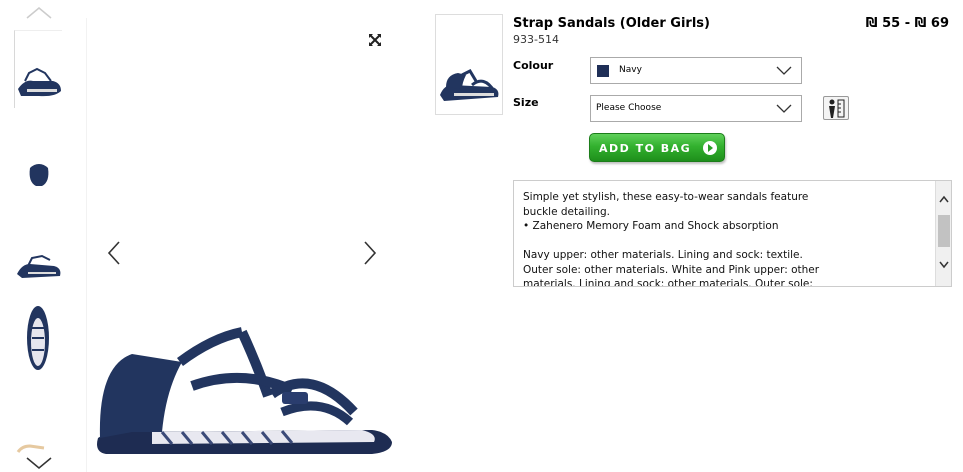 The image size is (963, 472). I want to click on product-thumbnail-image, so click(469, 85).